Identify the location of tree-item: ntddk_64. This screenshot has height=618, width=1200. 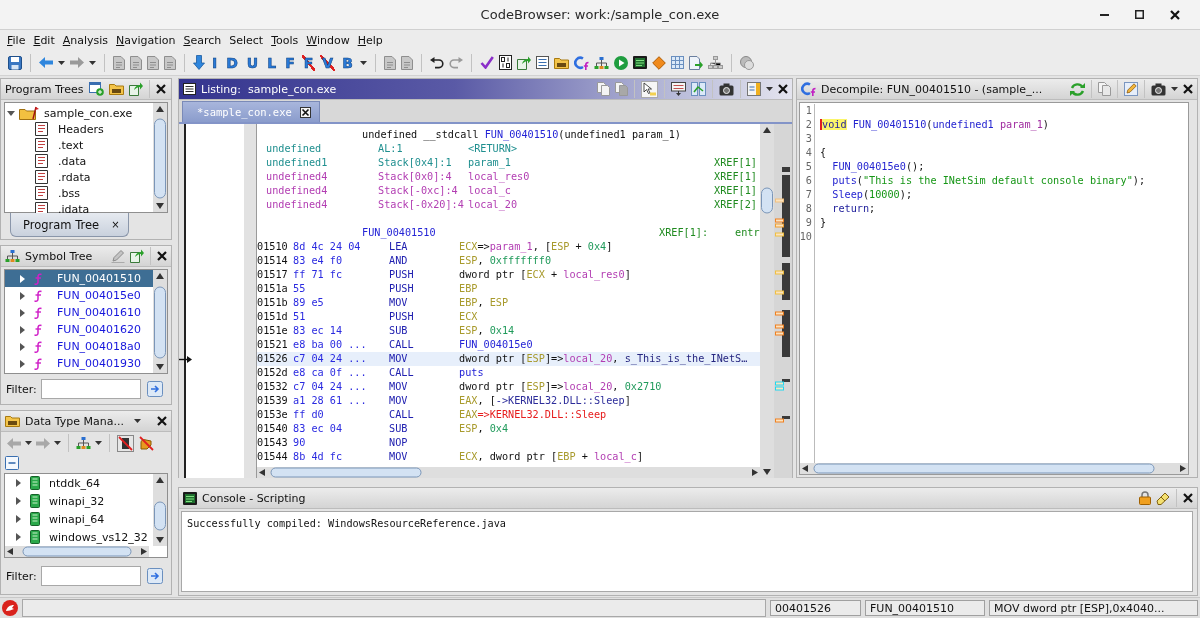
(79, 483).